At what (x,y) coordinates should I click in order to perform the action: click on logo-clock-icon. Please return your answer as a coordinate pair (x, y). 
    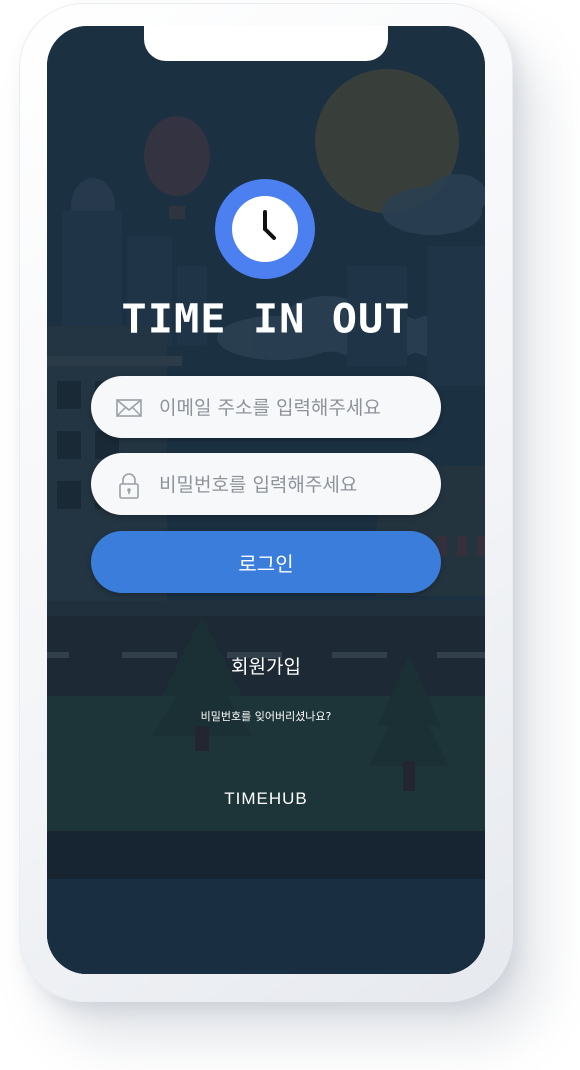
    Looking at the image, I should click on (265, 229).